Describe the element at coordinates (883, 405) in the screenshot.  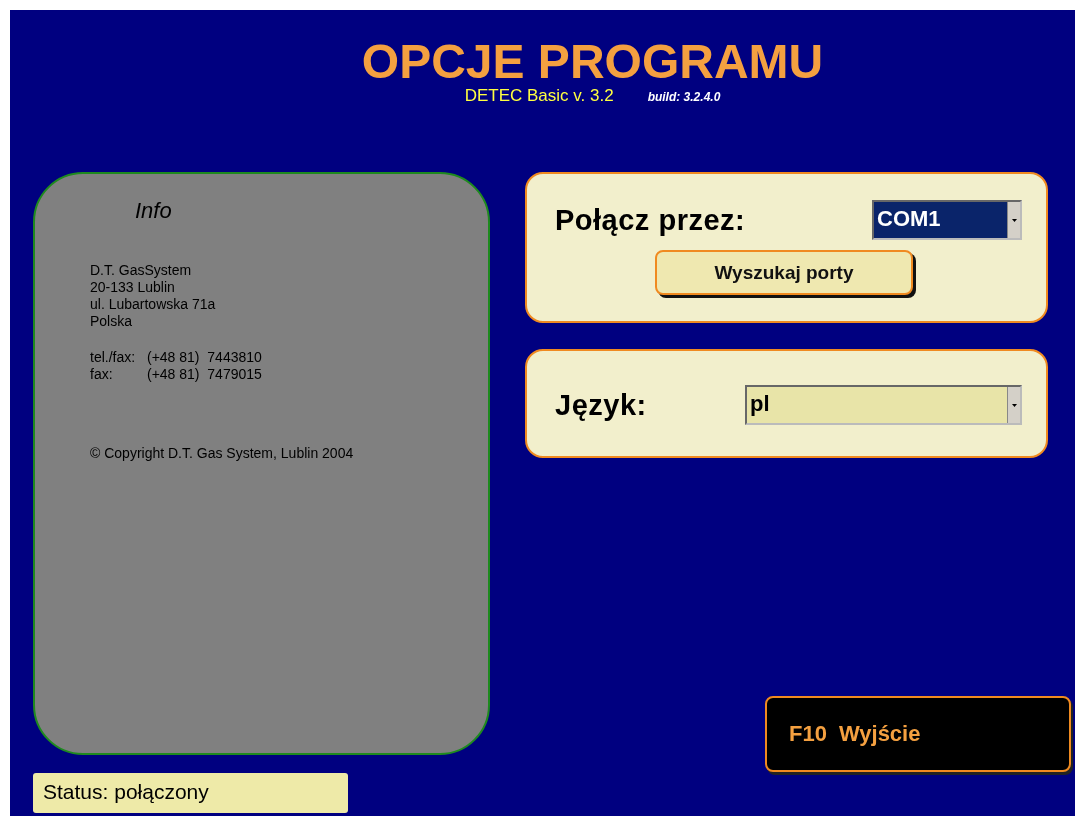
I see `dropdown: pl` at that location.